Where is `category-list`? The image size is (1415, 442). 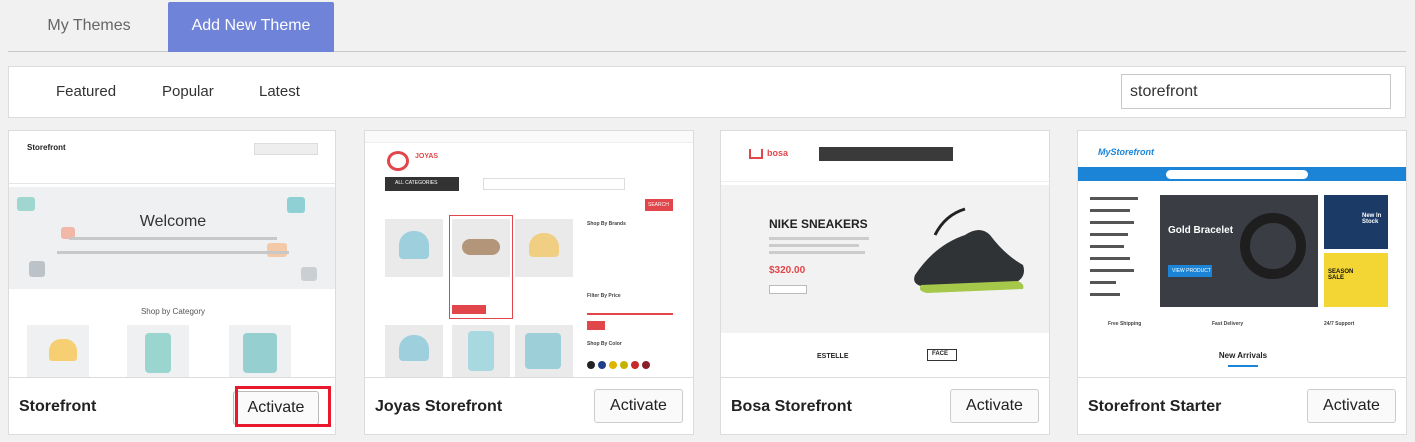
category-list is located at coordinates (1117, 248).